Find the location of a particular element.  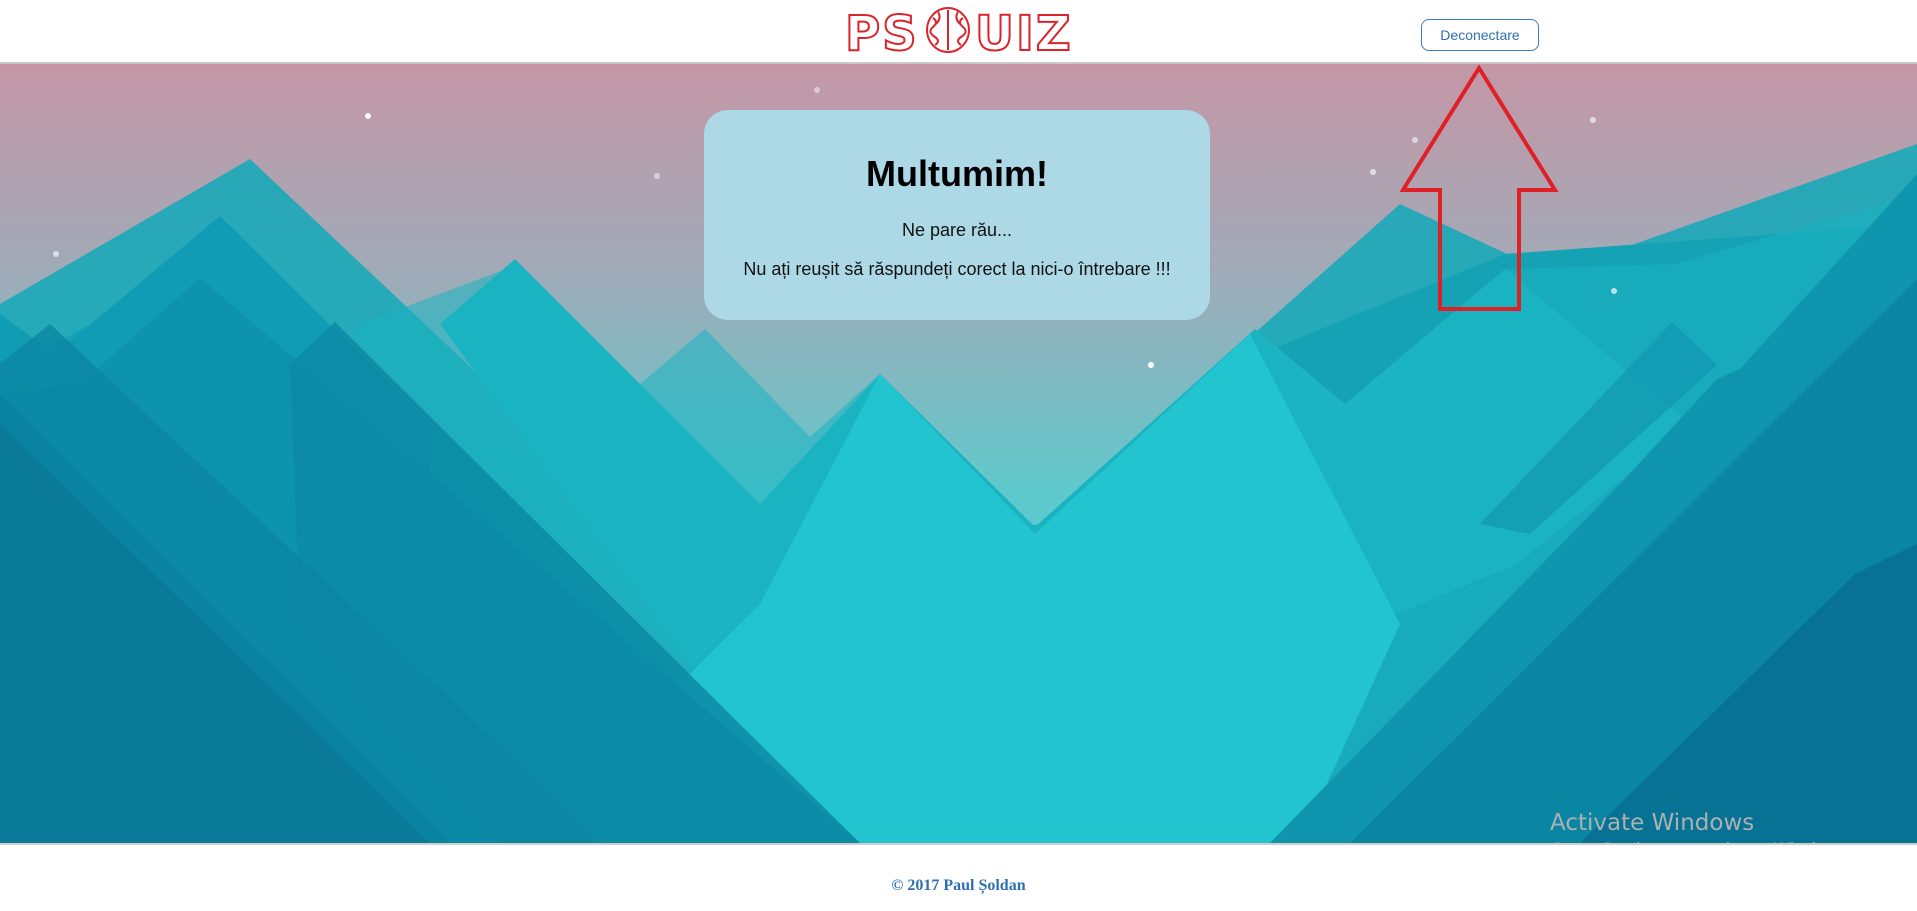

watermark-title: Activate Windows is located at coordinates (1652, 823).